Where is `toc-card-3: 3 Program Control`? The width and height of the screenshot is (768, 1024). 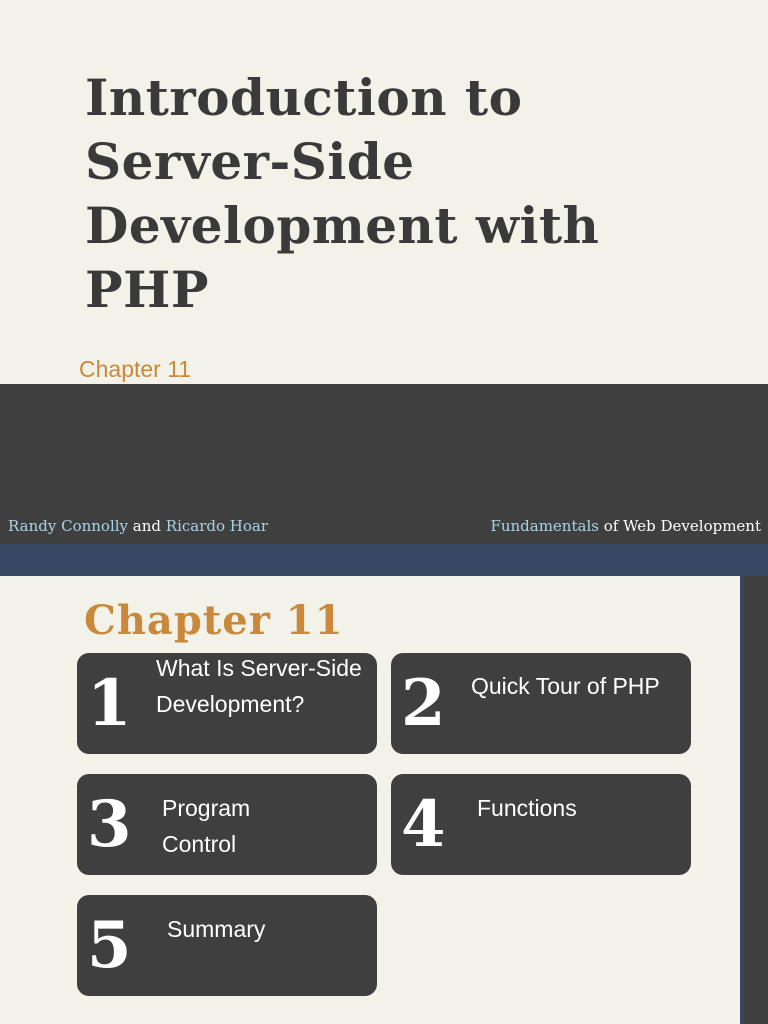
toc-card-3: 3 Program Control is located at coordinates (227, 824).